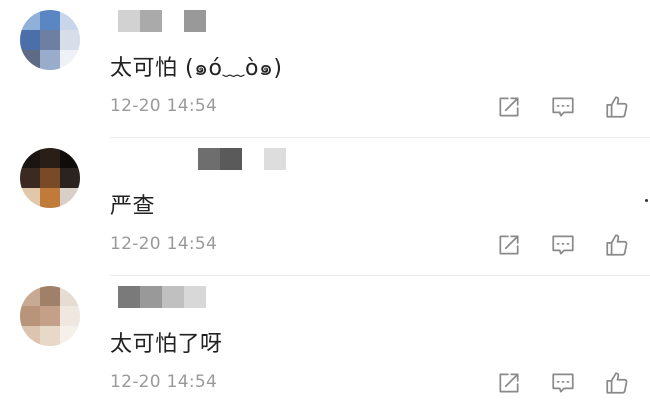  Describe the element at coordinates (166, 344) in the screenshot. I see `comment-text: 太可怕了呀` at that location.